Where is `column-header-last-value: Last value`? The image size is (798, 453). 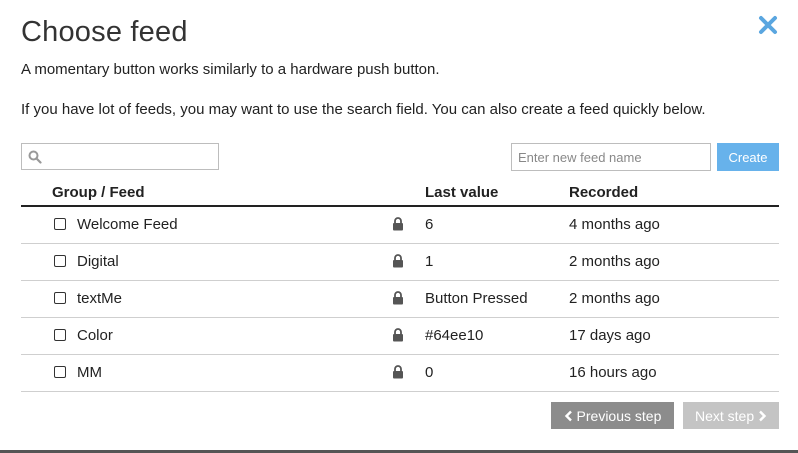
column-header-last-value: Last value is located at coordinates (462, 192).